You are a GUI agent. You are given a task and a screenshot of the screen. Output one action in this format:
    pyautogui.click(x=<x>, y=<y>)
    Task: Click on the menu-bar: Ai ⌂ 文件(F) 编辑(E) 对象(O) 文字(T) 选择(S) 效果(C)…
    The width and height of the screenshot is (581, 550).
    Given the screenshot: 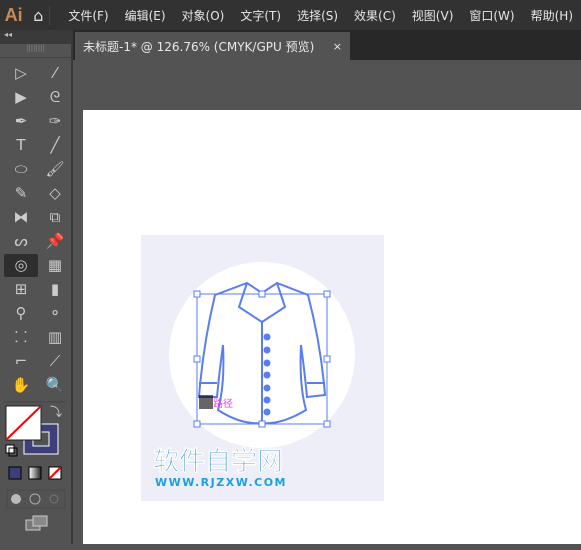 What is the action you would take?
    pyautogui.click(x=290, y=15)
    